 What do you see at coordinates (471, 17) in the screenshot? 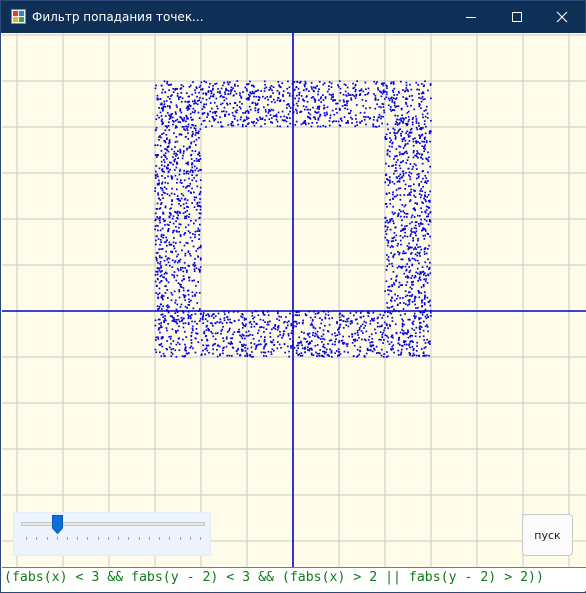
I see `minimize-button` at bounding box center [471, 17].